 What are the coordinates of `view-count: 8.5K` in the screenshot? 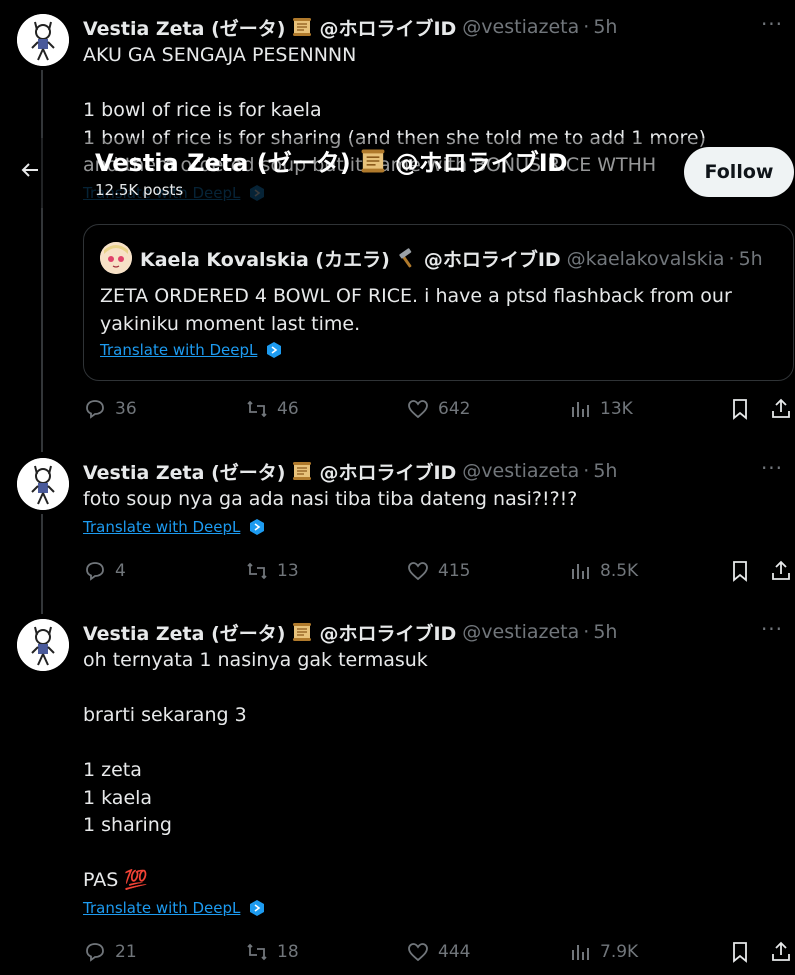 It's located at (619, 571).